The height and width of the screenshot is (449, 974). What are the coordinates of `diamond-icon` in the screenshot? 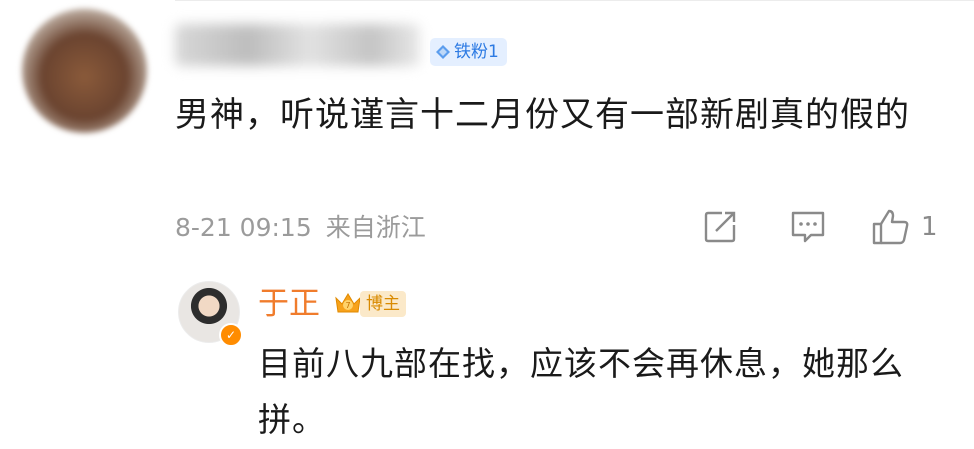 It's located at (443, 52).